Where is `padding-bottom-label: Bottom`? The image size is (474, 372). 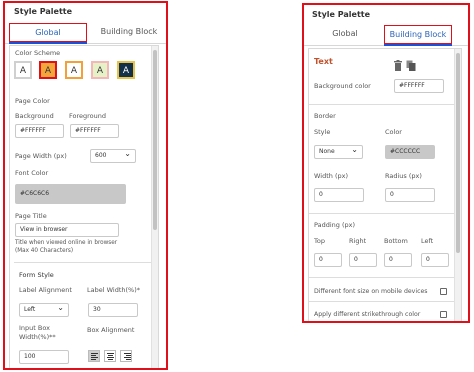
padding-bottom-label: Bottom is located at coordinates (396, 241).